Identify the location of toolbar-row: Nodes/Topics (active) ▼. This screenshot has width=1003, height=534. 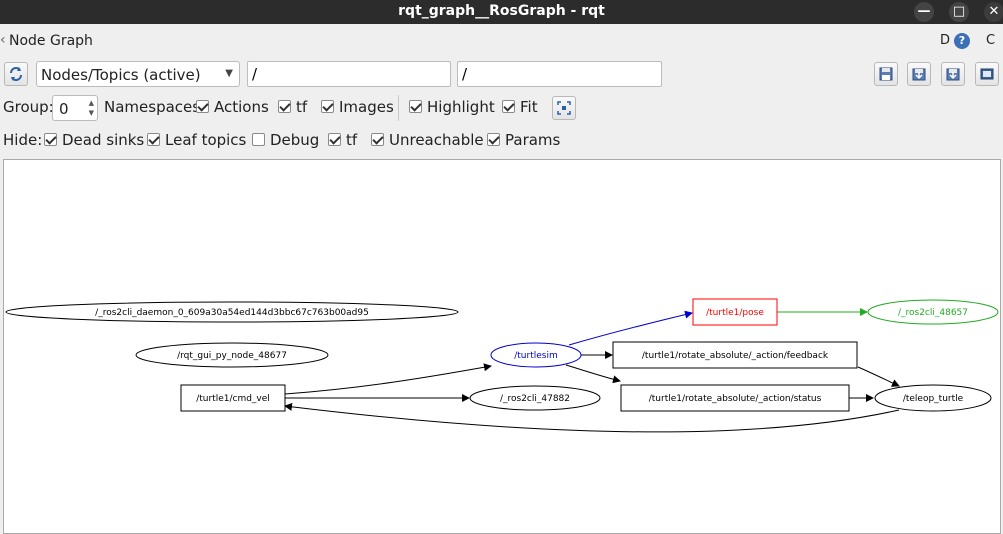
(501, 75).